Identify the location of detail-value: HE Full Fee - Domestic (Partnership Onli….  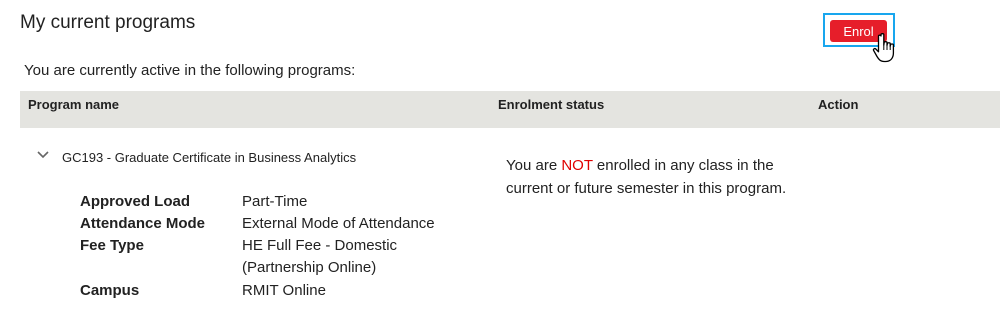
(320, 256).